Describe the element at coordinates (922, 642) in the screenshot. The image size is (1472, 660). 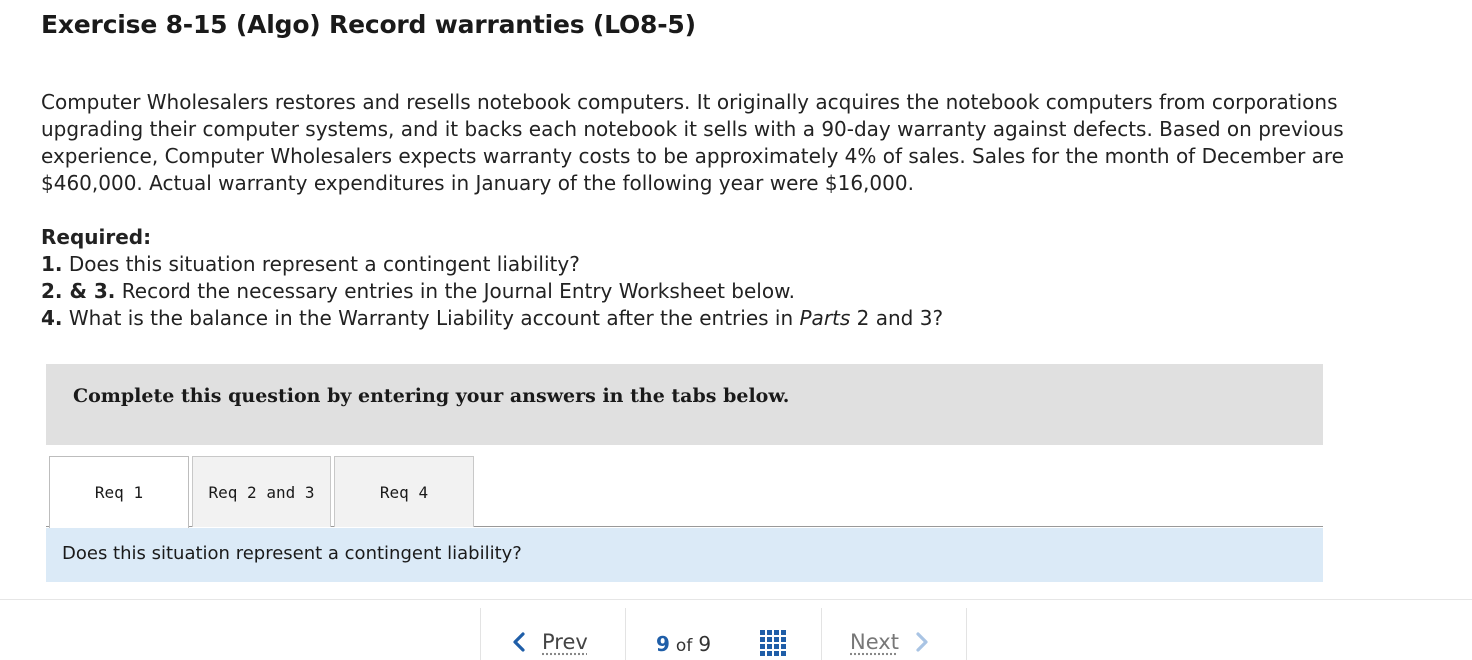
I see `chevron-right-icon` at that location.